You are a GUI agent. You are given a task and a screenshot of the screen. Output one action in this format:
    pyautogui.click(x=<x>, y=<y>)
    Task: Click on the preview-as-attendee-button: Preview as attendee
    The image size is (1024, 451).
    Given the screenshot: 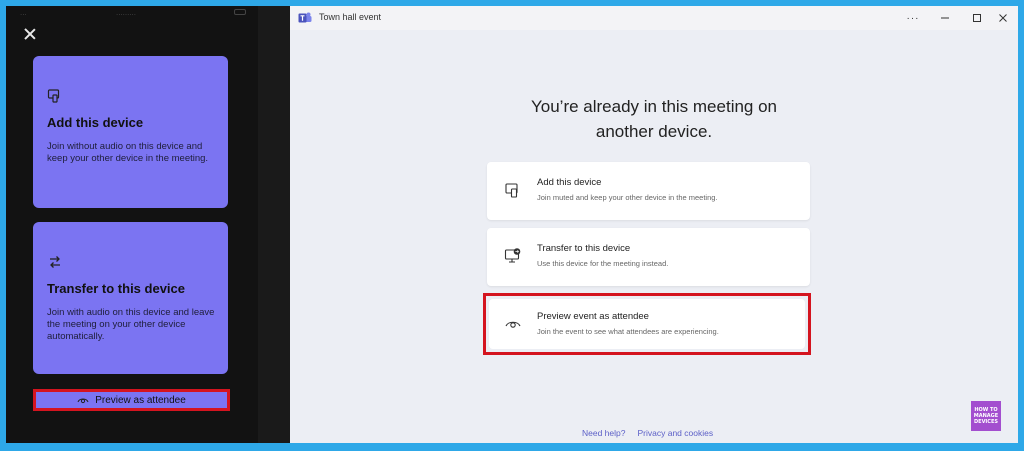 What is the action you would take?
    pyautogui.click(x=131, y=400)
    